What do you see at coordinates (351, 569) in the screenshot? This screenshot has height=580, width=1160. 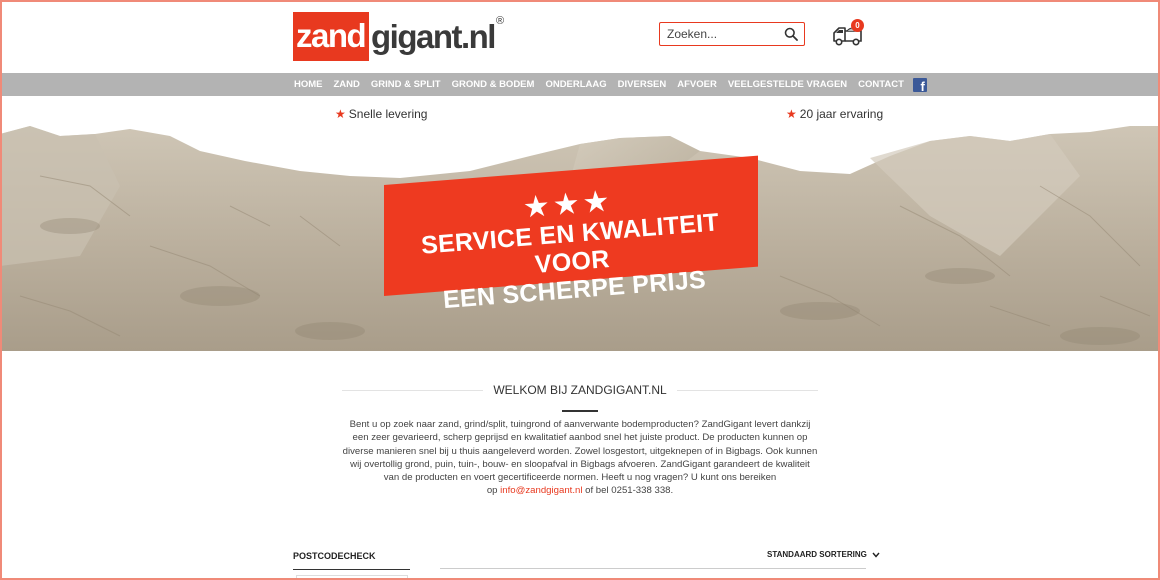 I see `postcode-title-underline` at bounding box center [351, 569].